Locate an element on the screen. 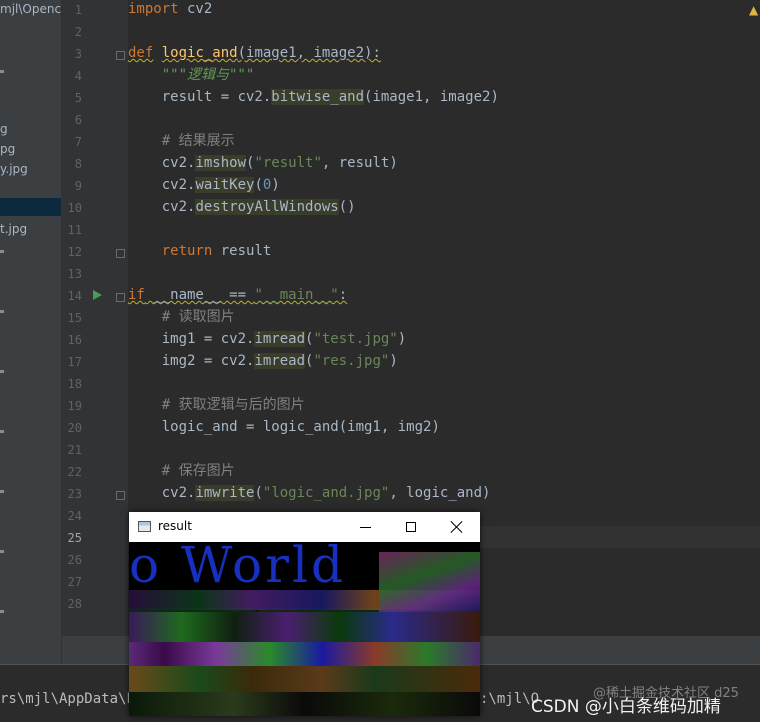 The width and height of the screenshot is (760, 722). string-literal: "logic_and.jpg" is located at coordinates (326, 493).